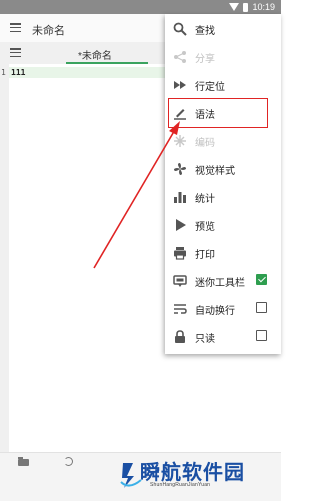 The width and height of the screenshot is (320, 501). I want to click on annotation-arrow, so click(136, 195).